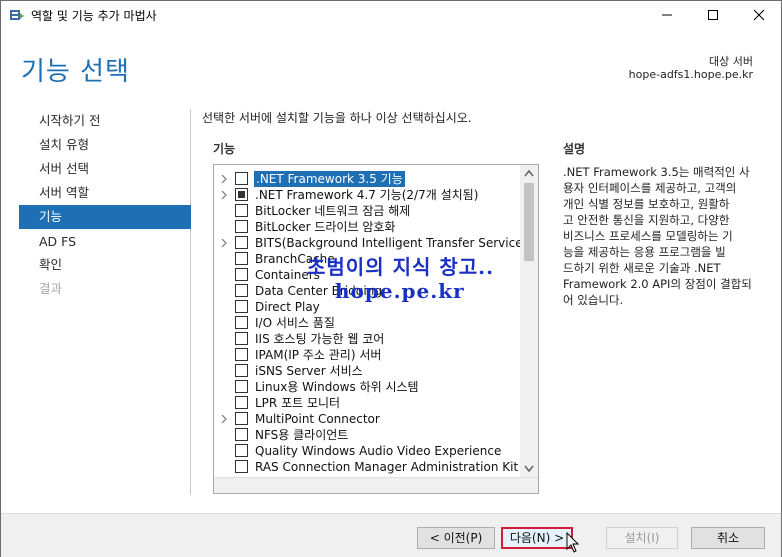  What do you see at coordinates (646, 220) in the screenshot?
I see `description-line: 고 안전한 통신을 지원하고, 다양한` at bounding box center [646, 220].